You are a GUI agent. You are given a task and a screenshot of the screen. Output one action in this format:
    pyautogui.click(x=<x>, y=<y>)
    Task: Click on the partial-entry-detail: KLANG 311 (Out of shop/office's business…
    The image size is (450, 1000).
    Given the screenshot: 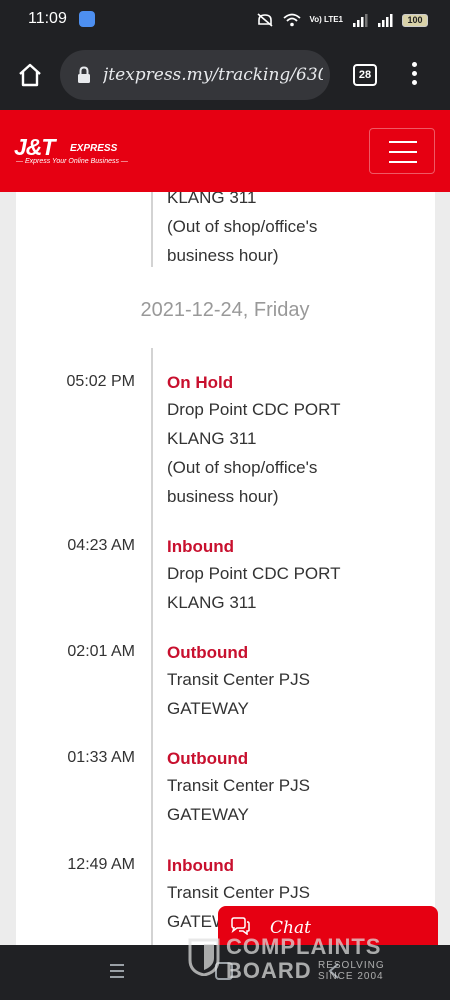 What is the action you would take?
    pyautogui.click(x=282, y=231)
    